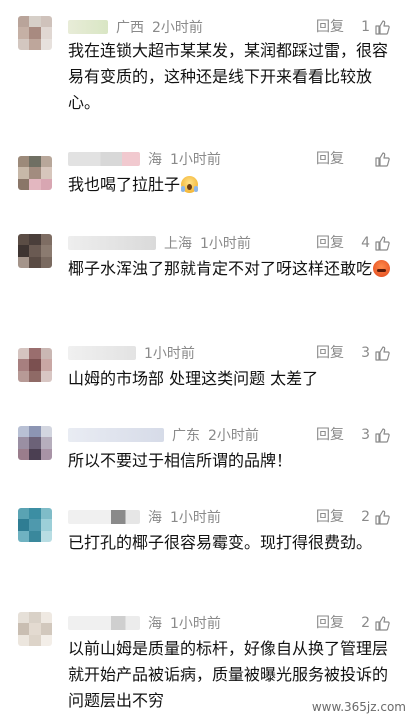  Describe the element at coordinates (220, 542) in the screenshot. I see `comment-text: 已打孔的椰子很容易霉变。现打得很费劲。` at that location.